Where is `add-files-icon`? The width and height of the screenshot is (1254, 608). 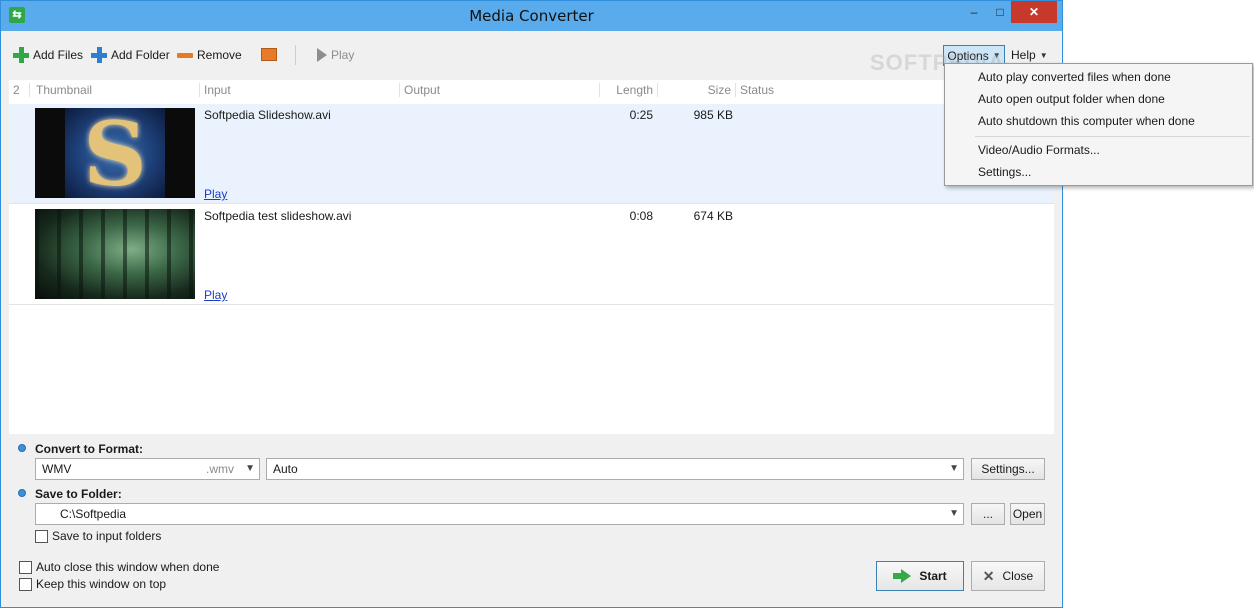 add-files-icon is located at coordinates (21, 55).